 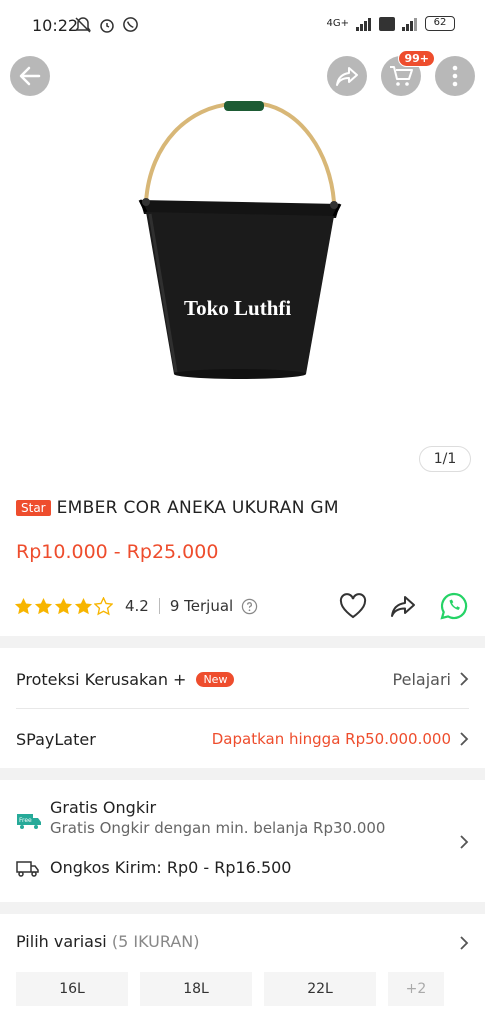 What do you see at coordinates (338, 23) in the screenshot?
I see `network-label: 4G+` at bounding box center [338, 23].